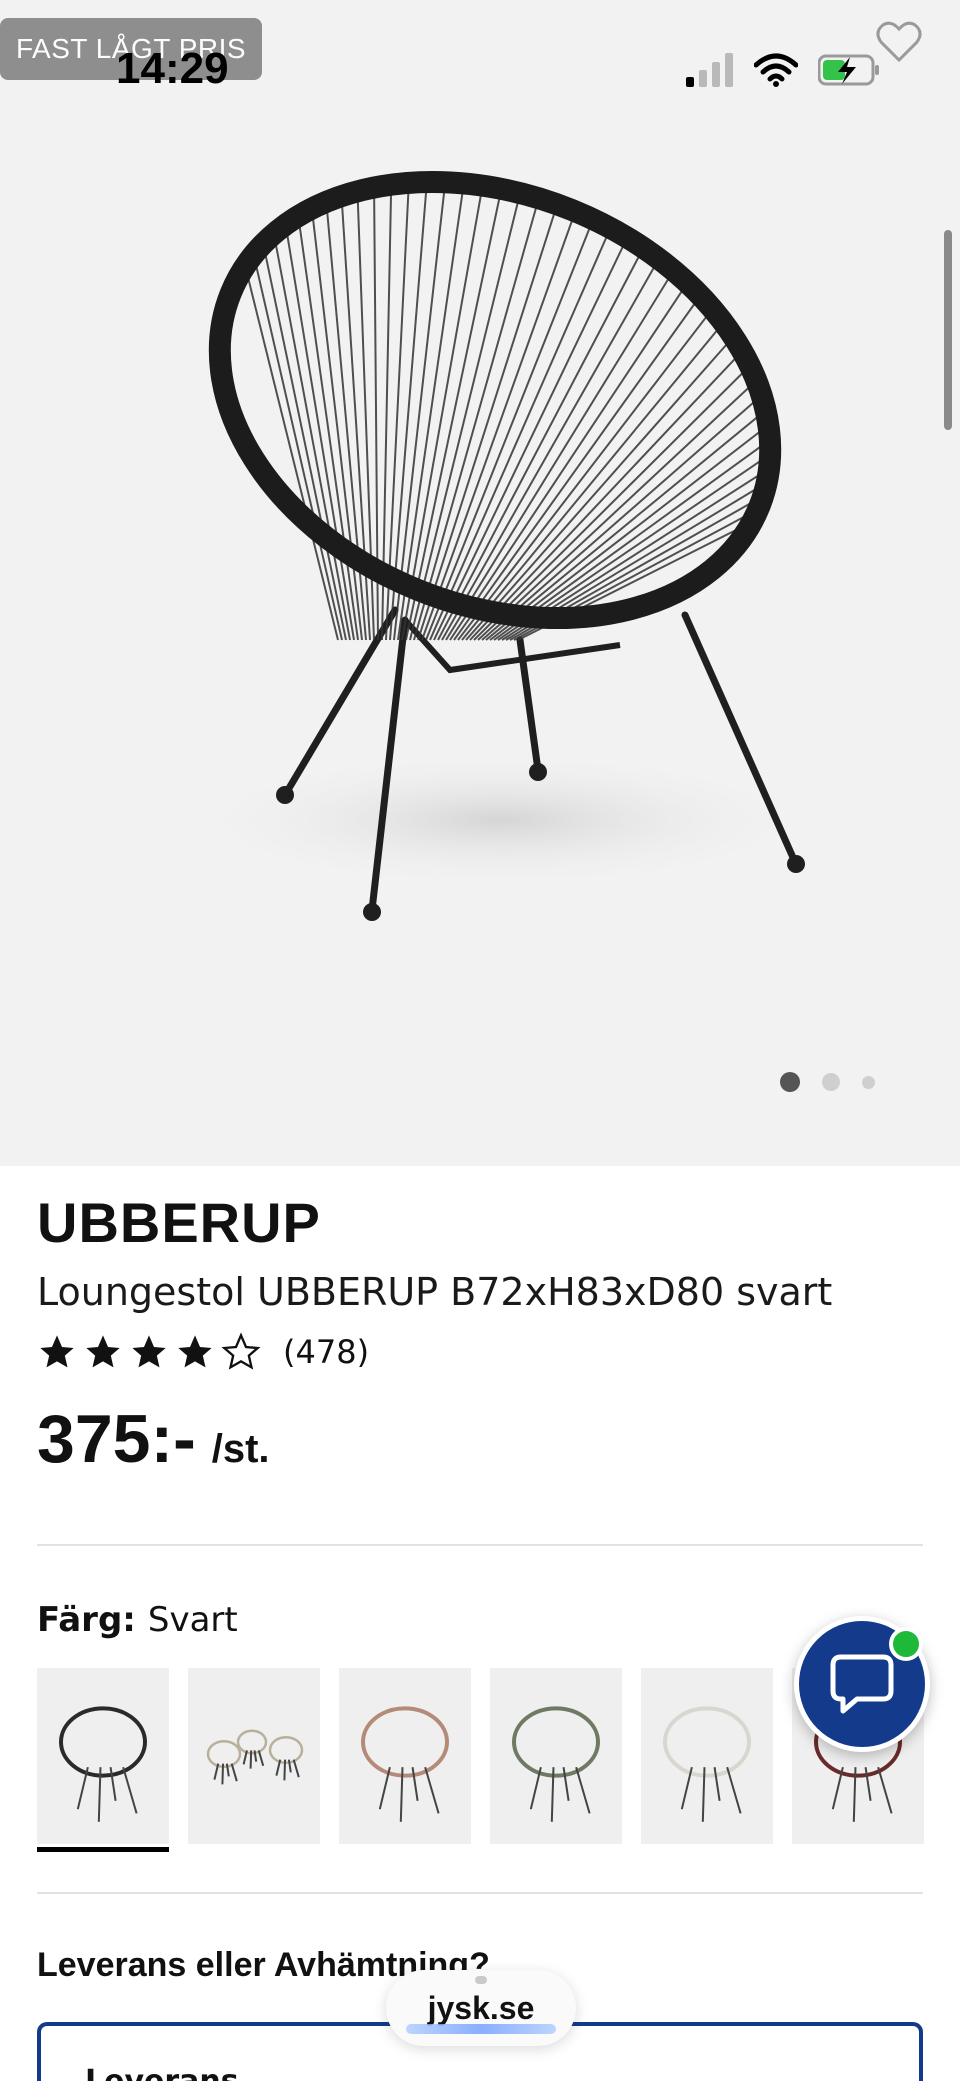 This screenshot has width=960, height=2081. I want to click on loading-indicator, so click(481, 2029).